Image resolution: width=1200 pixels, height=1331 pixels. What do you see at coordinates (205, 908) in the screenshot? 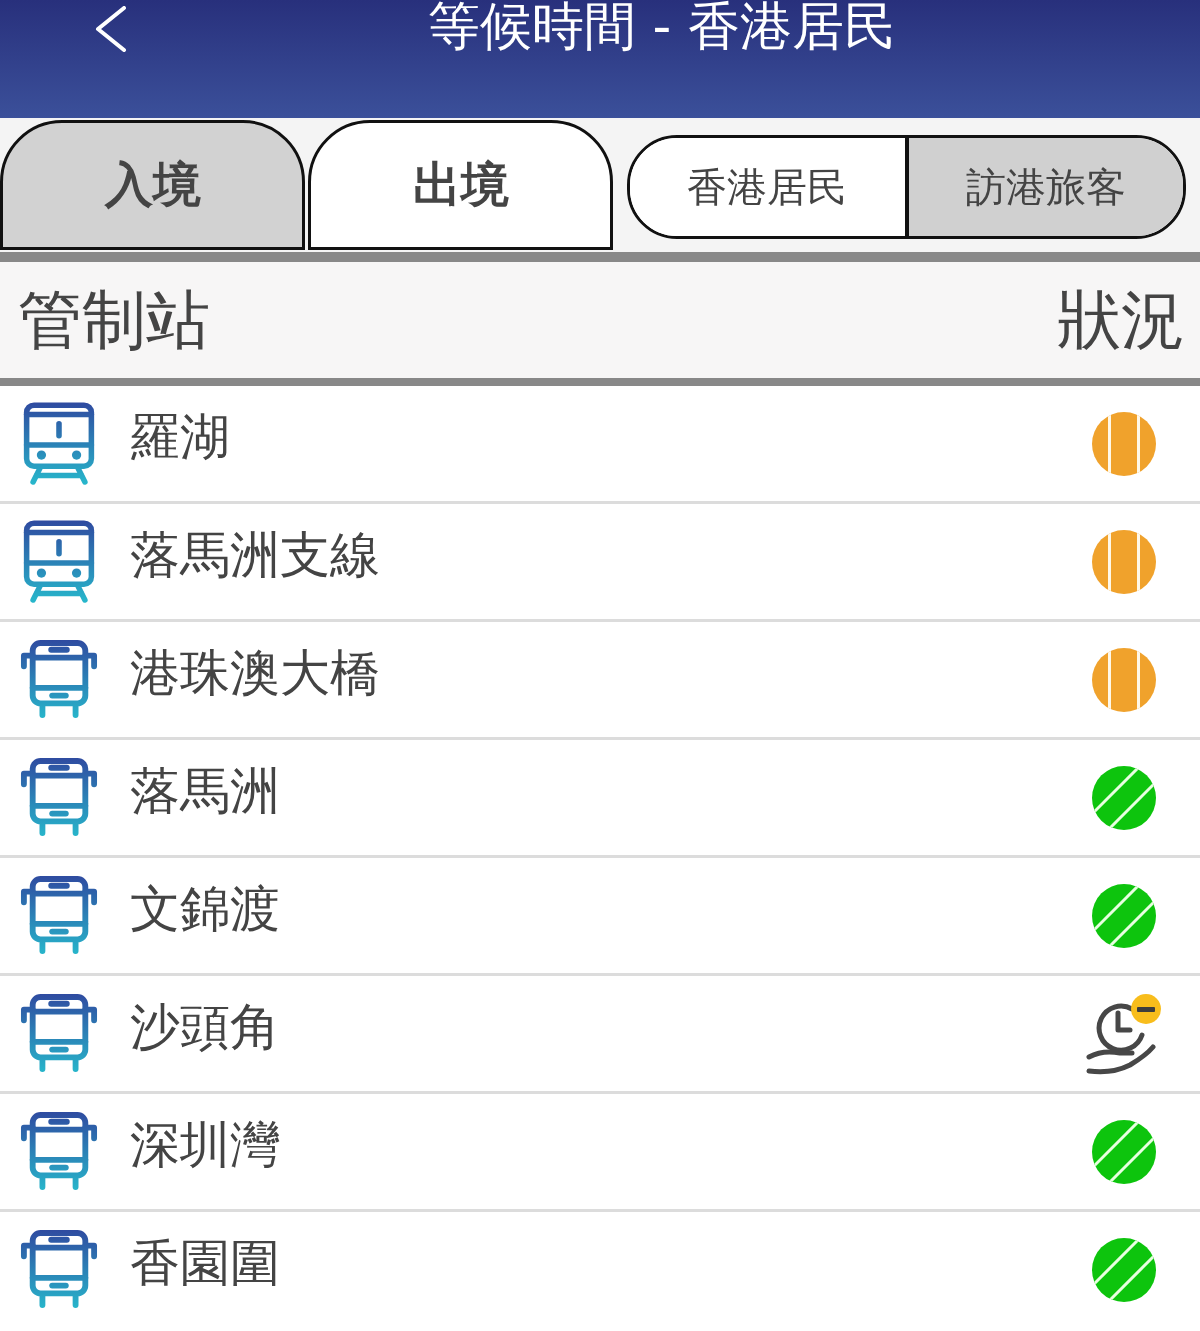
I see `station-name: 文錦渡` at bounding box center [205, 908].